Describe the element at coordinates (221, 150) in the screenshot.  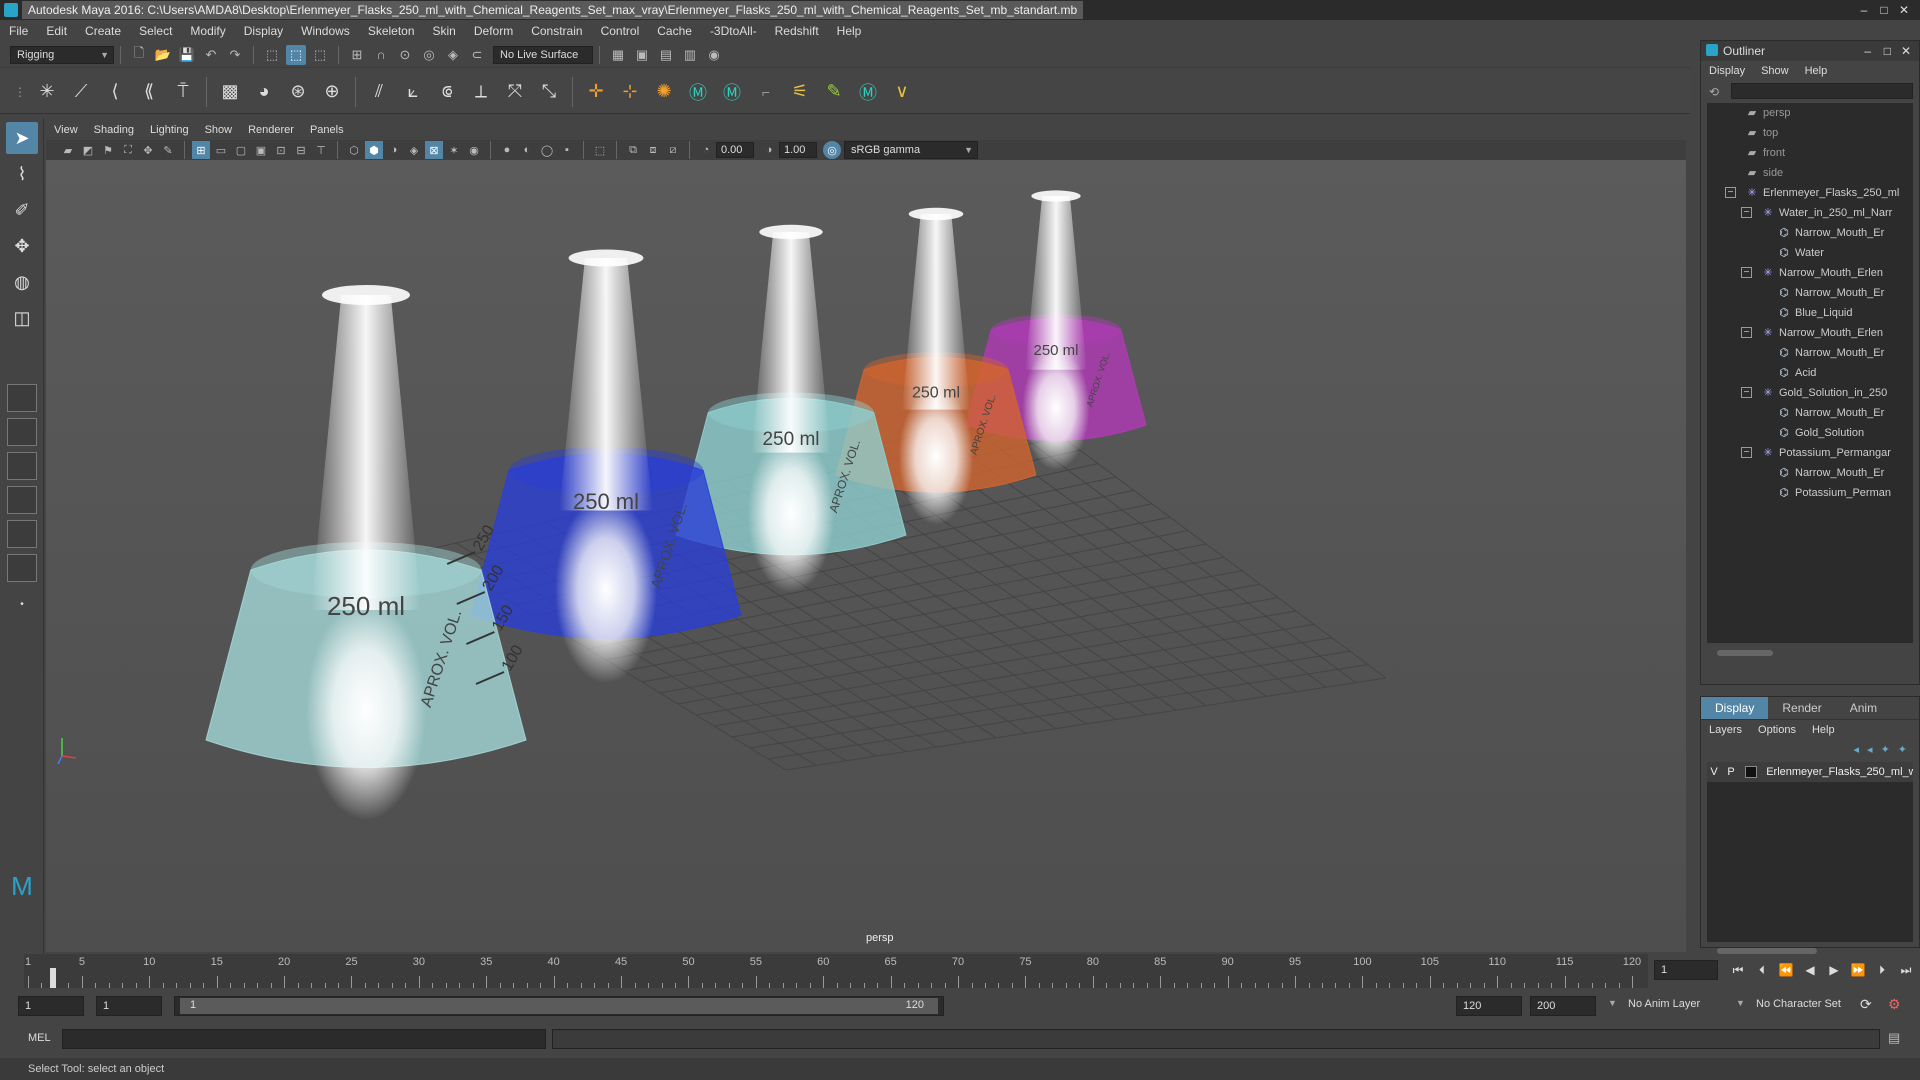
I see `film-gate-icon: ▭` at that location.